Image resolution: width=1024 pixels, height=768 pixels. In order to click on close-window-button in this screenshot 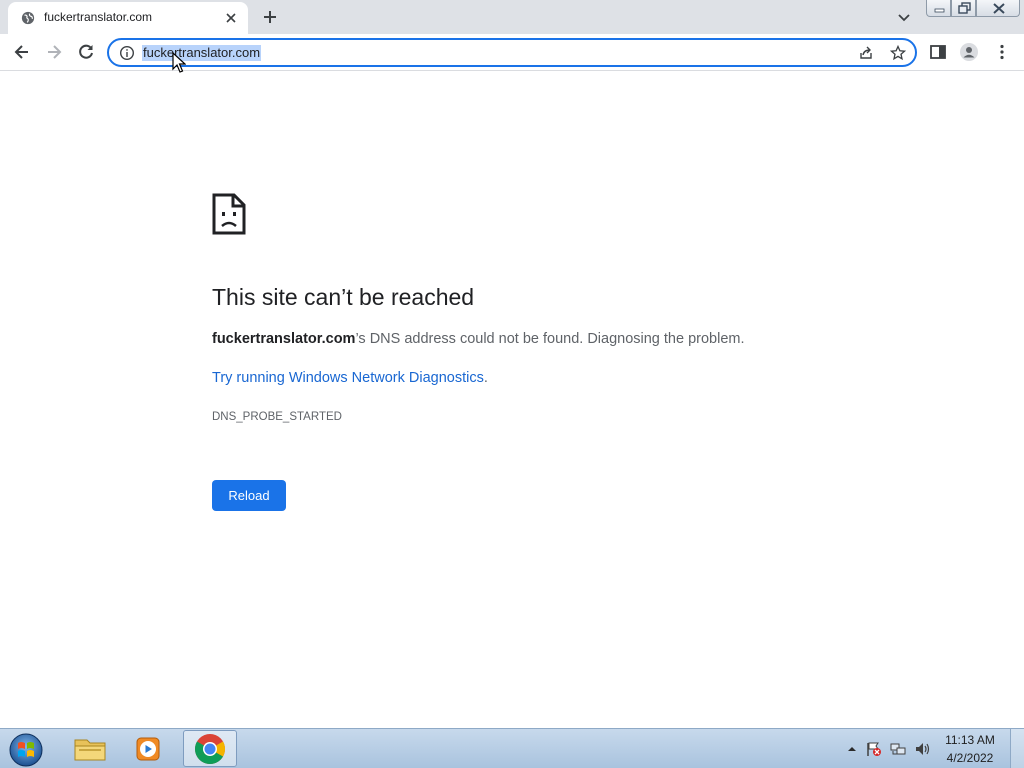, I will do `click(998, 8)`.